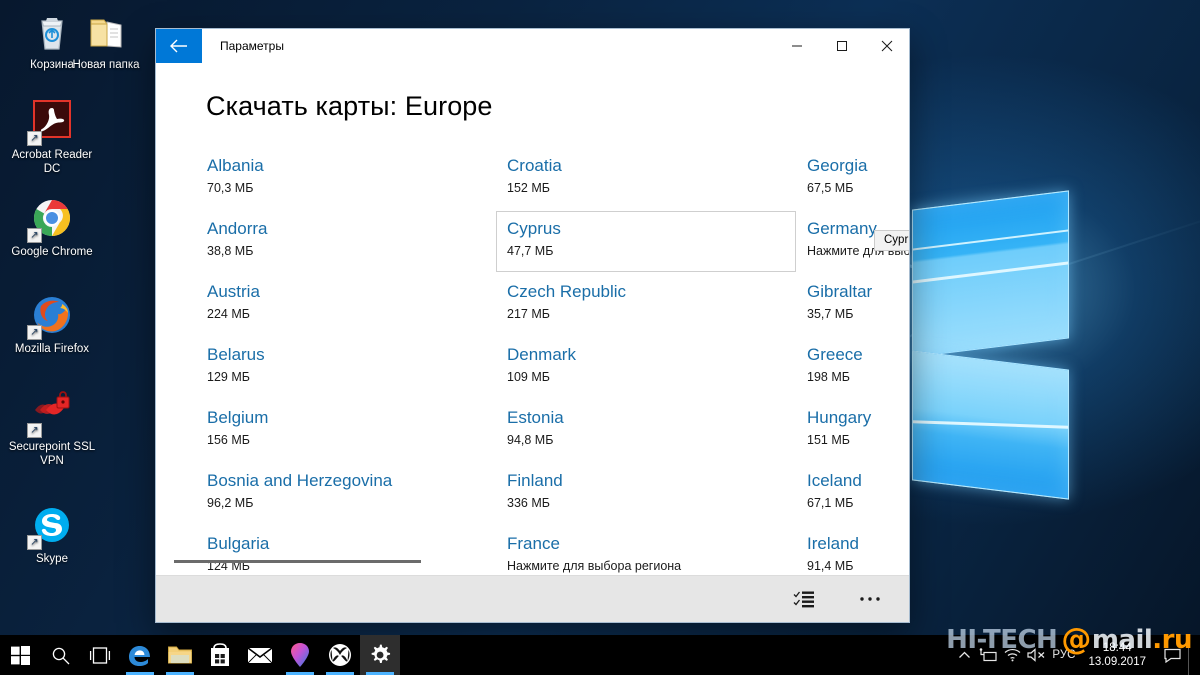 The width and height of the screenshot is (1200, 675). What do you see at coordinates (646, 430) in the screenshot?
I see `map-item: Estonia 94,8 МБ` at bounding box center [646, 430].